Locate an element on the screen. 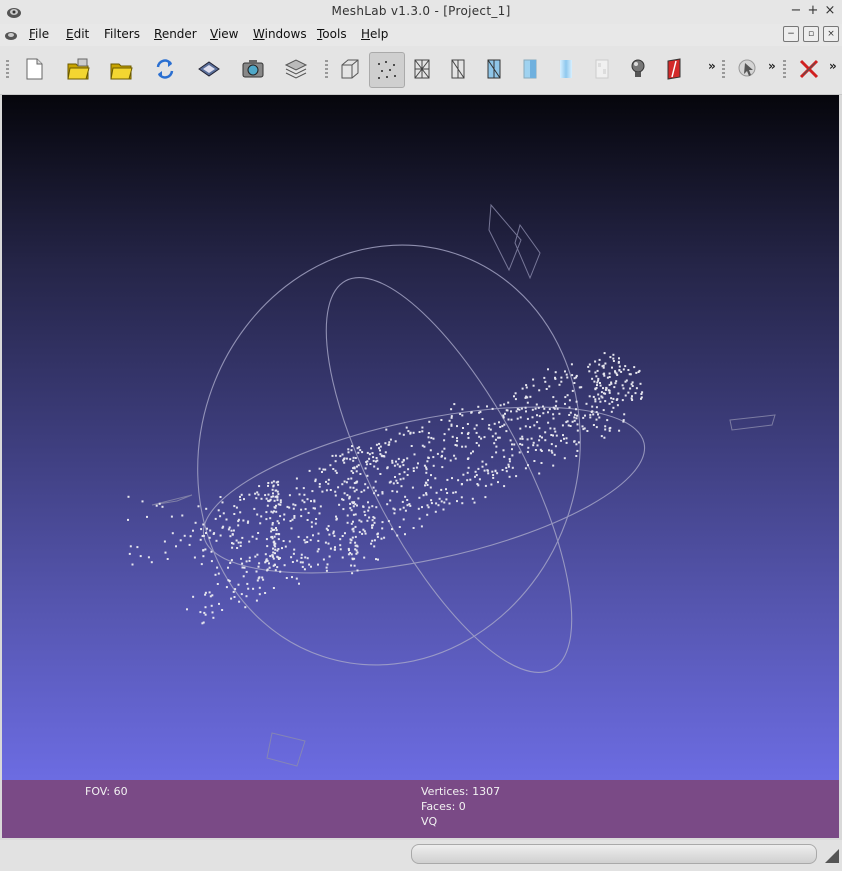 Image resolution: width=842 pixels, height=871 pixels. smooth-button is located at coordinates (566, 69).